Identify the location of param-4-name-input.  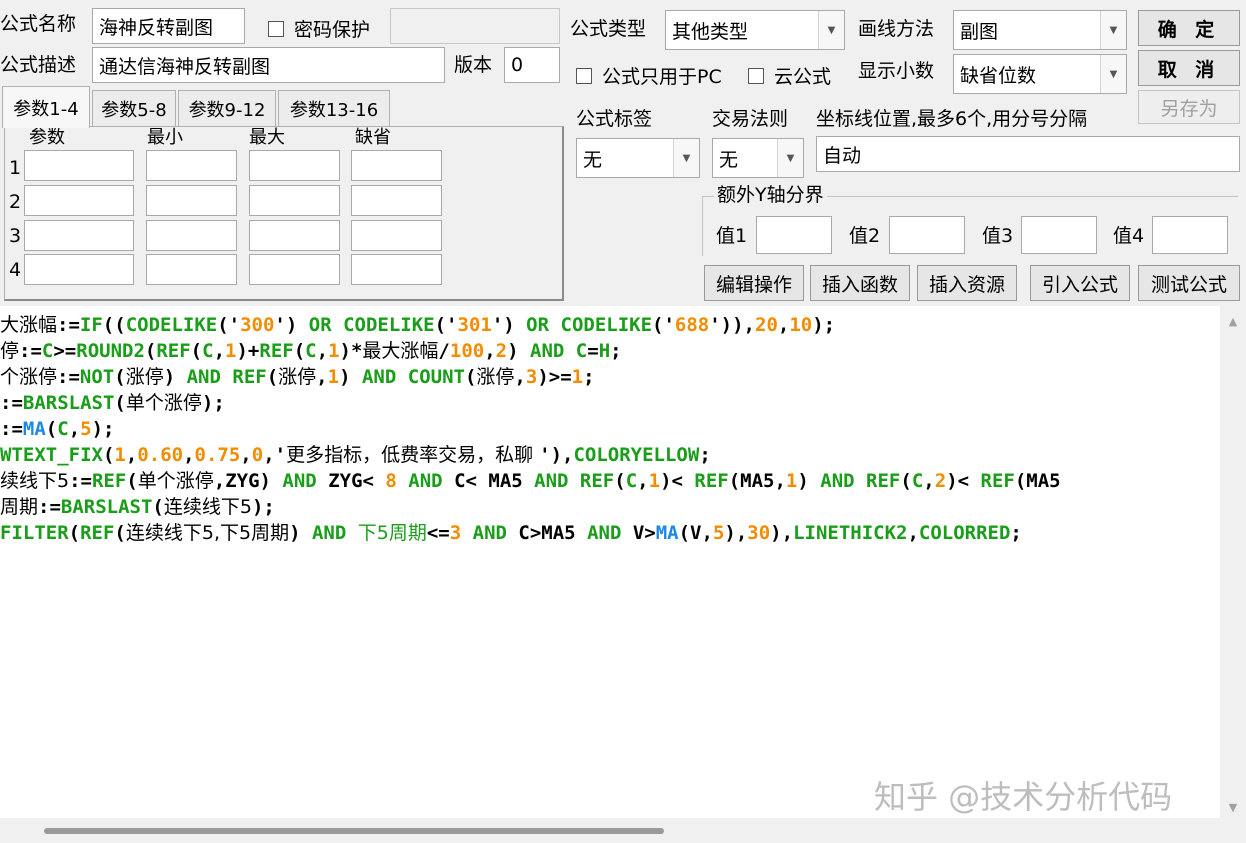
(79, 269).